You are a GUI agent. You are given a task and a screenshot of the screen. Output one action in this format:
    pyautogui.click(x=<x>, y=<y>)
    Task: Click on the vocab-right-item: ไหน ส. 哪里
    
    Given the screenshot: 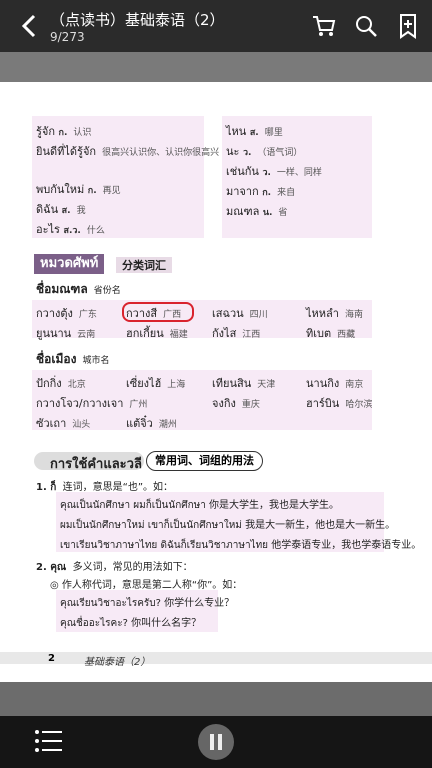 What is the action you would take?
    pyautogui.click(x=254, y=131)
    